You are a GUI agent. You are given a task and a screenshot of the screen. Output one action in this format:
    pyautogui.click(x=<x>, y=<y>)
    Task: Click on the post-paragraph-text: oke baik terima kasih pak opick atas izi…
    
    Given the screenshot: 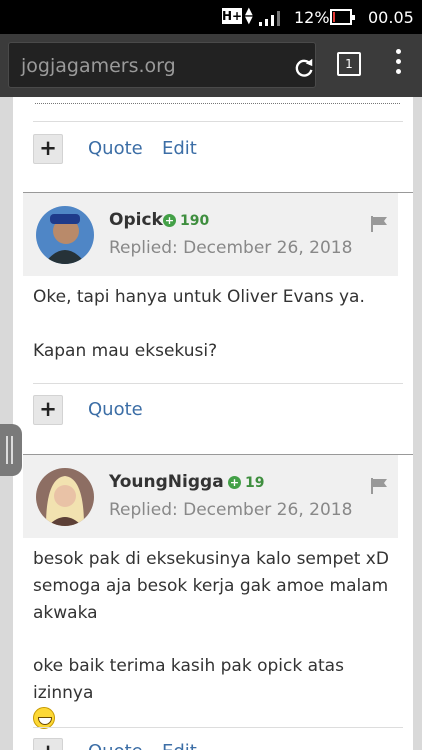 What is the action you would take?
    pyautogui.click(x=188, y=679)
    